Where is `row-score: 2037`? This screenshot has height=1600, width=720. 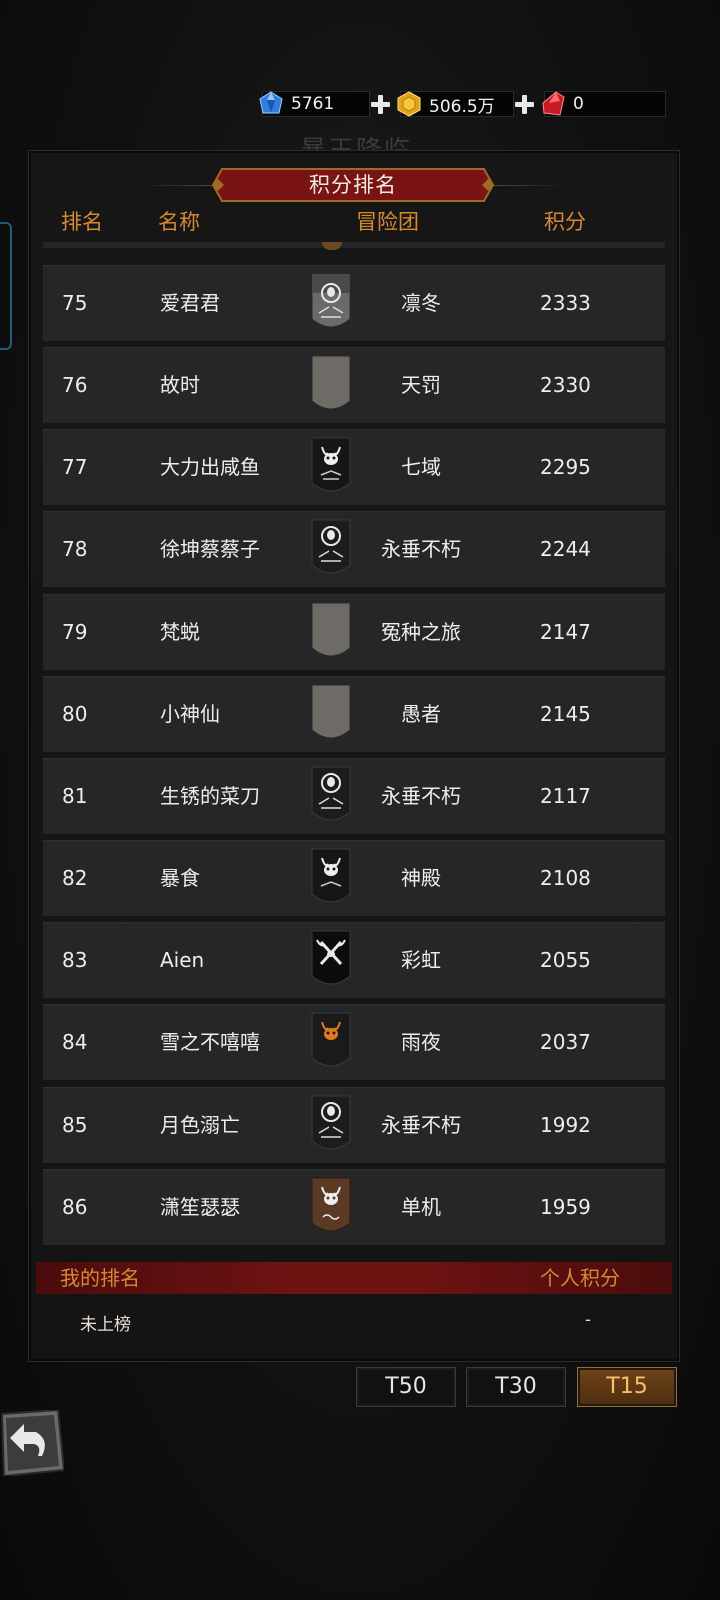
row-score: 2037 is located at coordinates (565, 1042).